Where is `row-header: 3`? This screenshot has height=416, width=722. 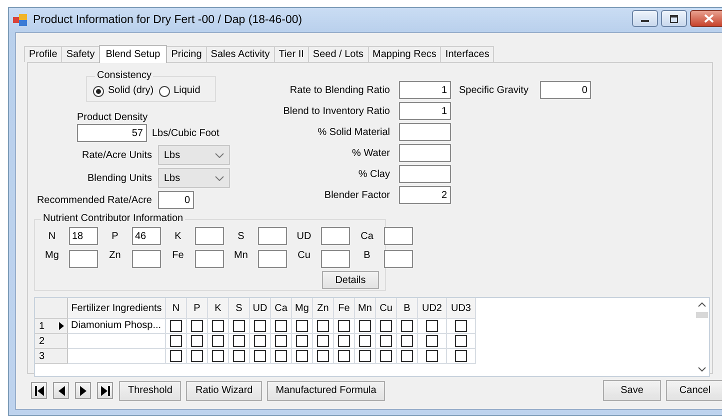 row-header: 3 is located at coordinates (51, 356).